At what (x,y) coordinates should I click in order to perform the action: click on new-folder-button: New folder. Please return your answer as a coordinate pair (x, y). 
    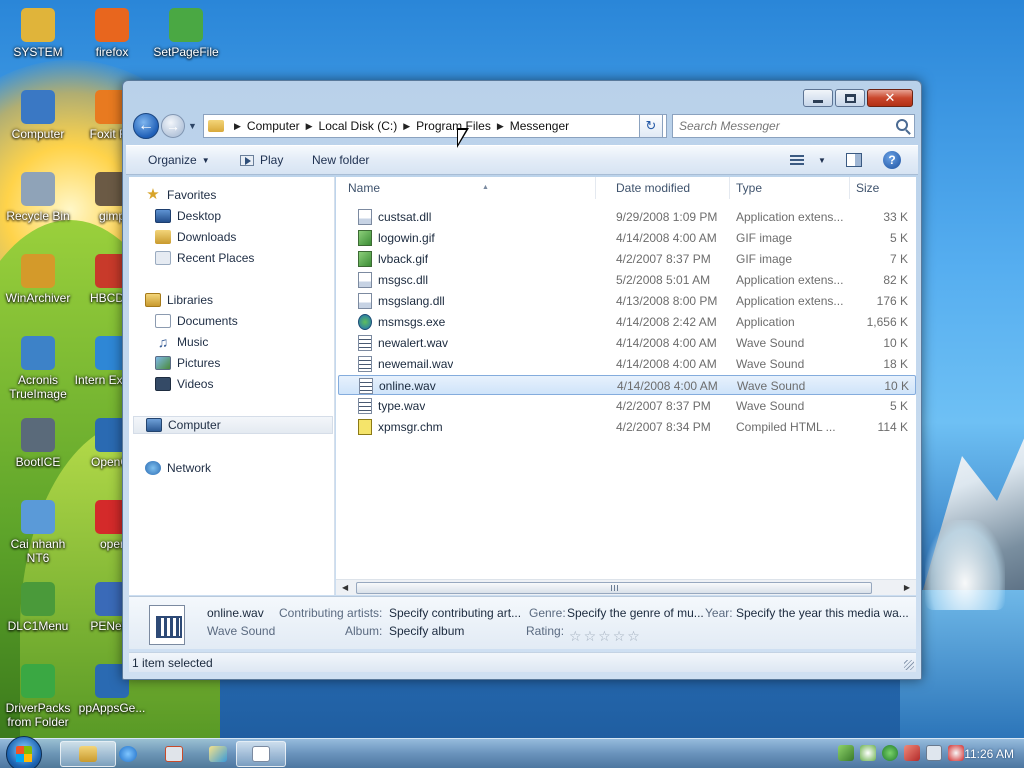
    Looking at the image, I should click on (340, 160).